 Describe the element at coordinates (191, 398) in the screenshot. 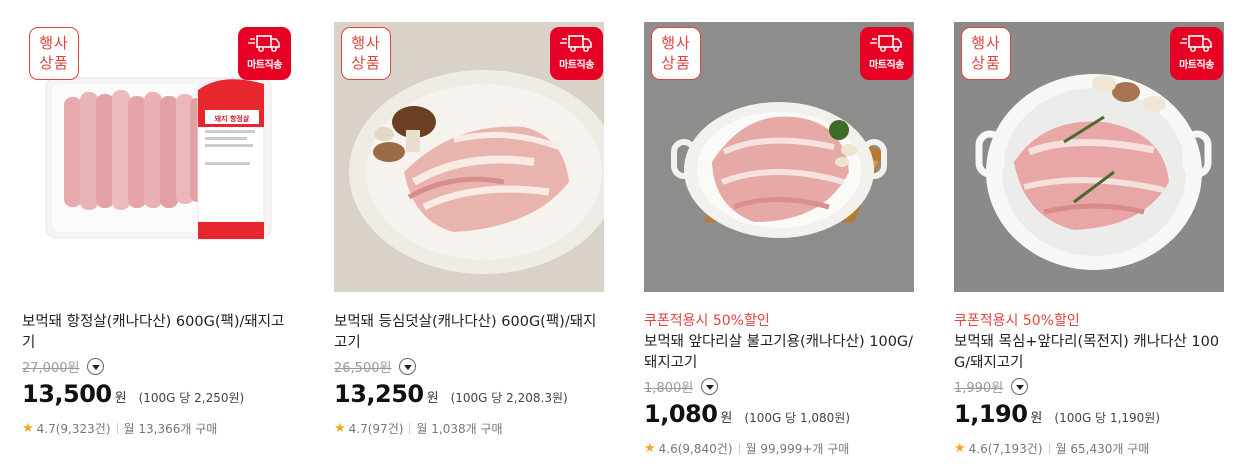

I see `unit-price: (100G 당 2,250원)` at that location.